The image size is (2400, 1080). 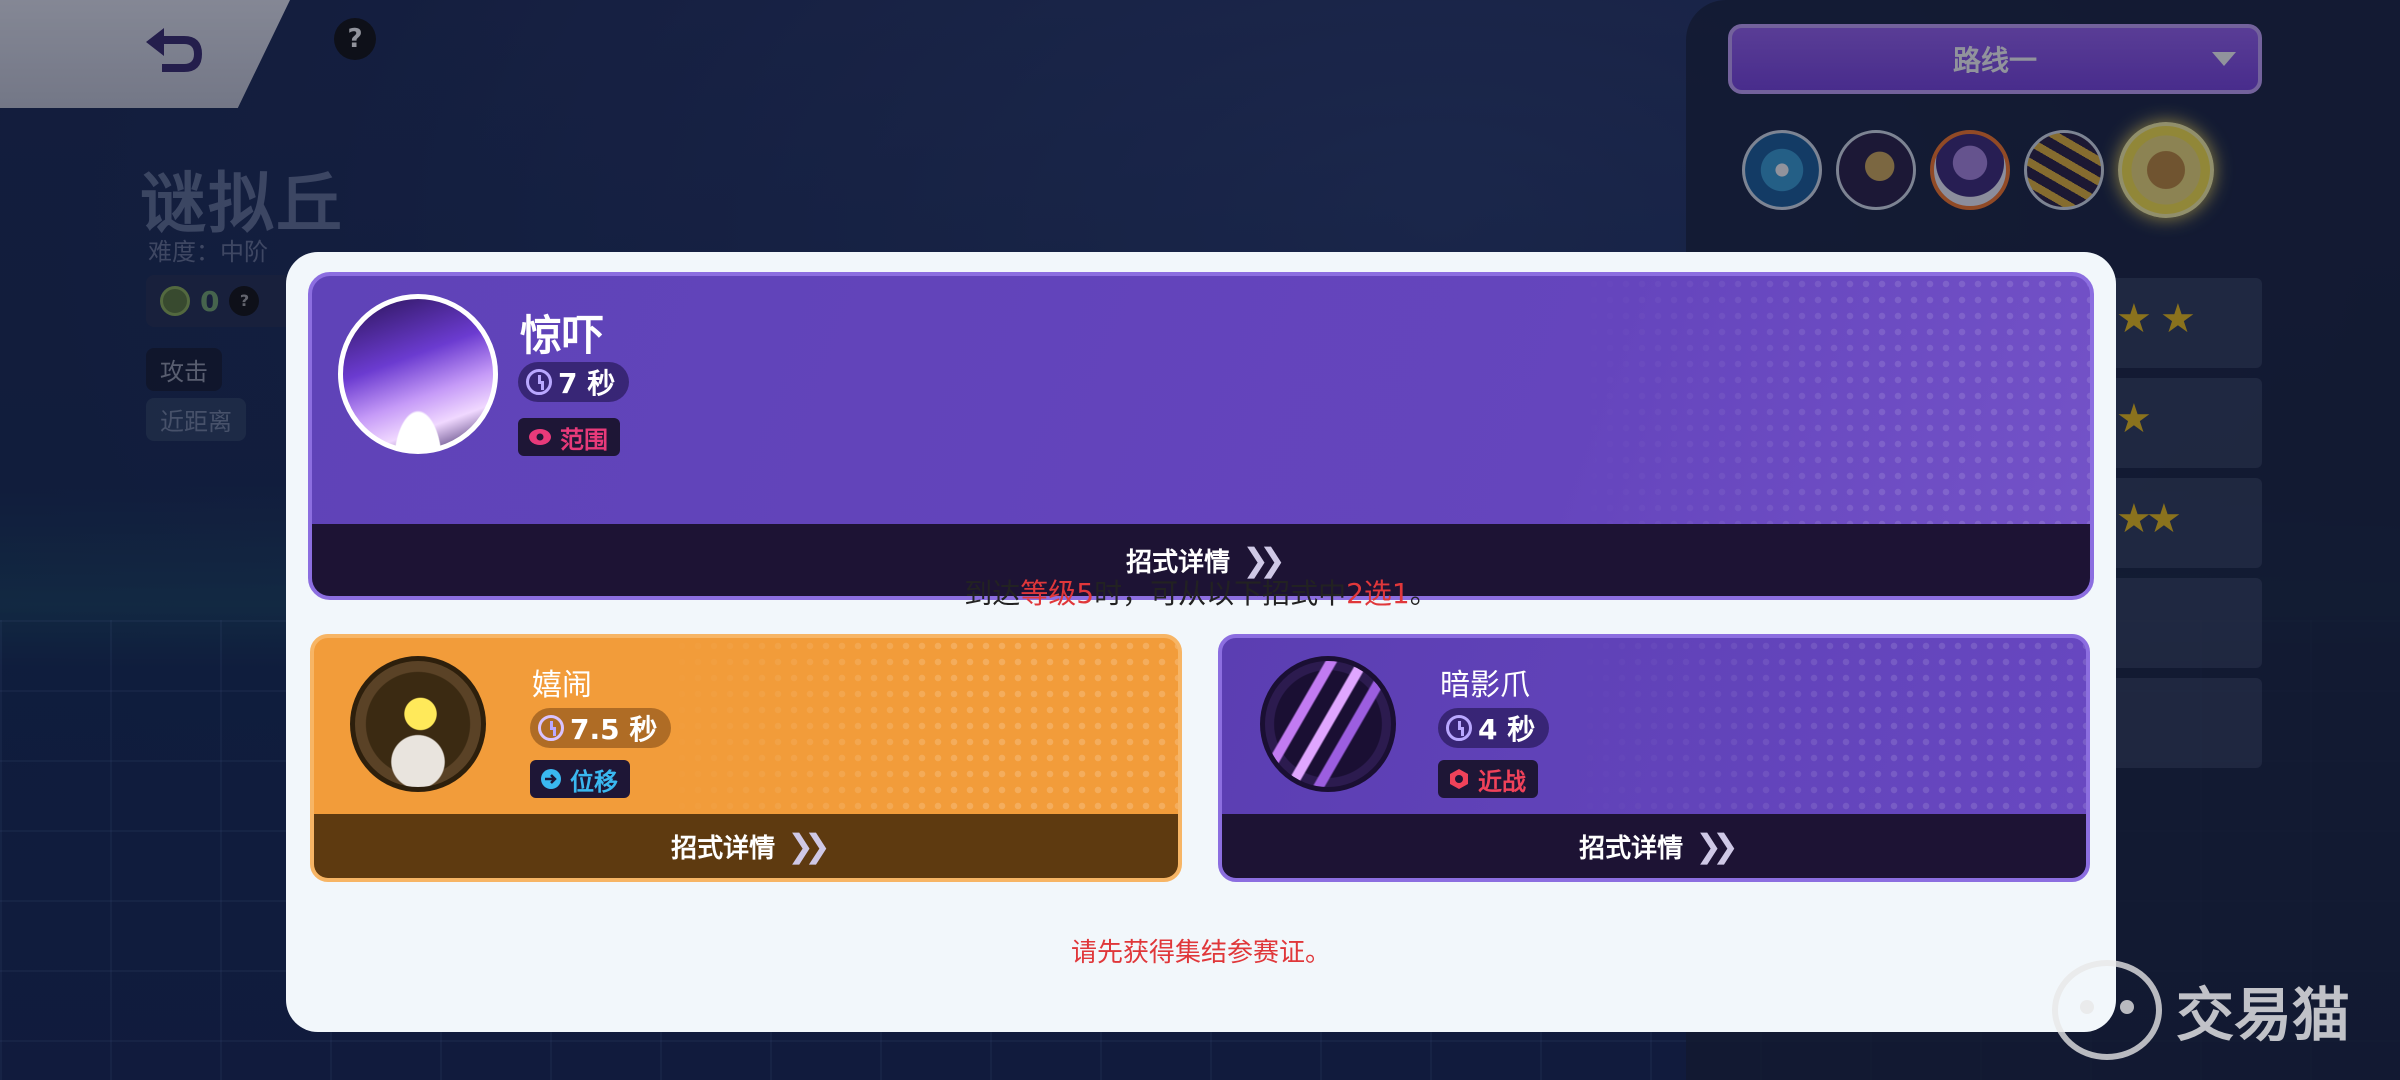 I want to click on skill-type-label: 近战, so click(x=1502, y=781).